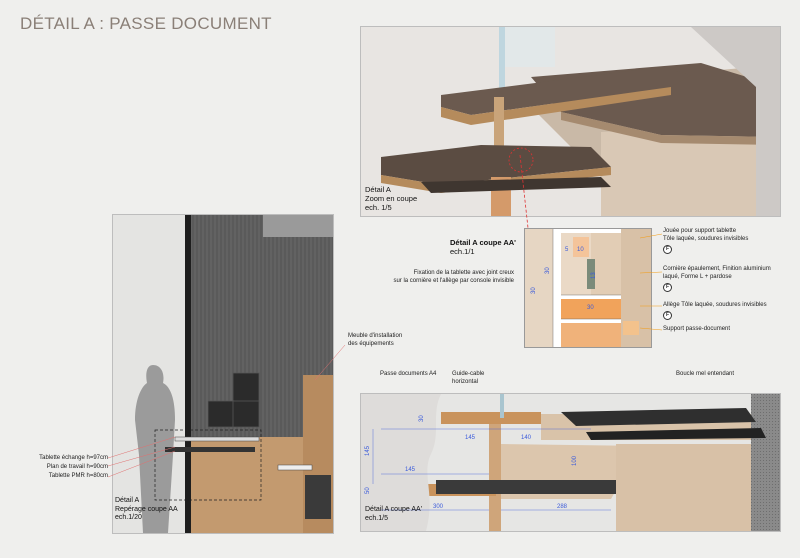 The width and height of the screenshot is (800, 558). What do you see at coordinates (575, 460) in the screenshot?
I see `dim-label: 100` at bounding box center [575, 460].